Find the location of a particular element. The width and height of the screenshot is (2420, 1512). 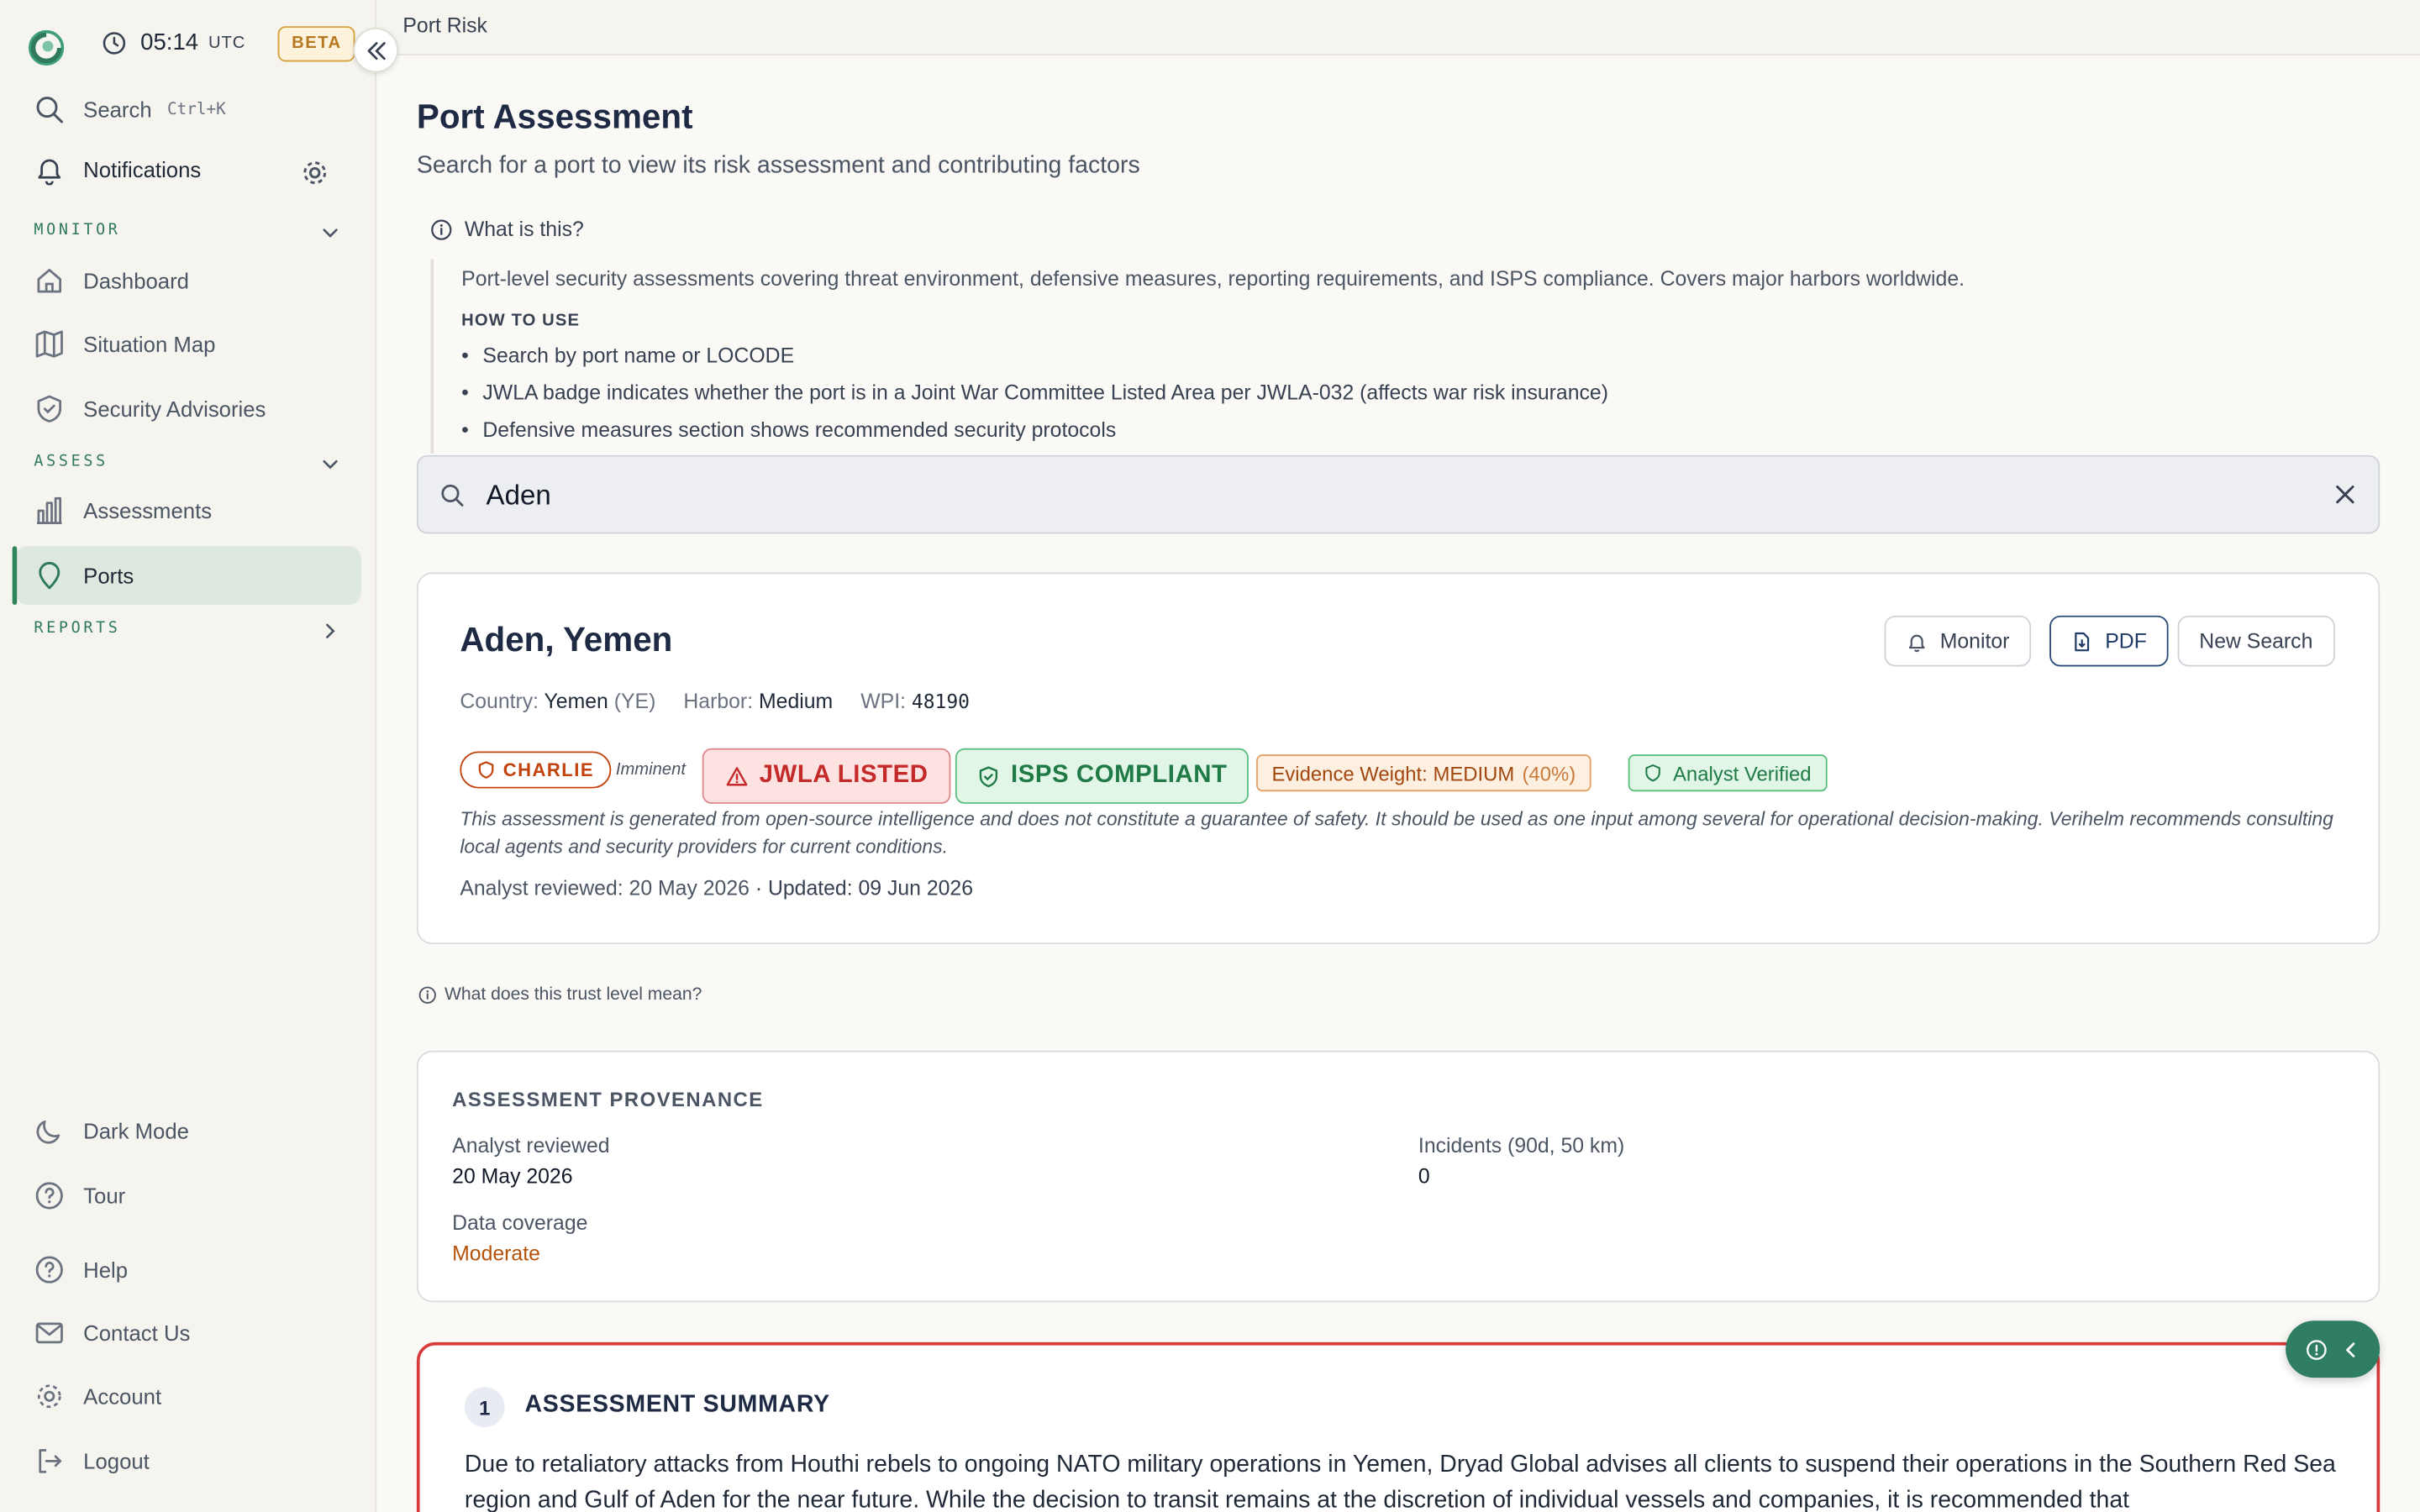

data-coverage-value: Moderate is located at coordinates (496, 1254).